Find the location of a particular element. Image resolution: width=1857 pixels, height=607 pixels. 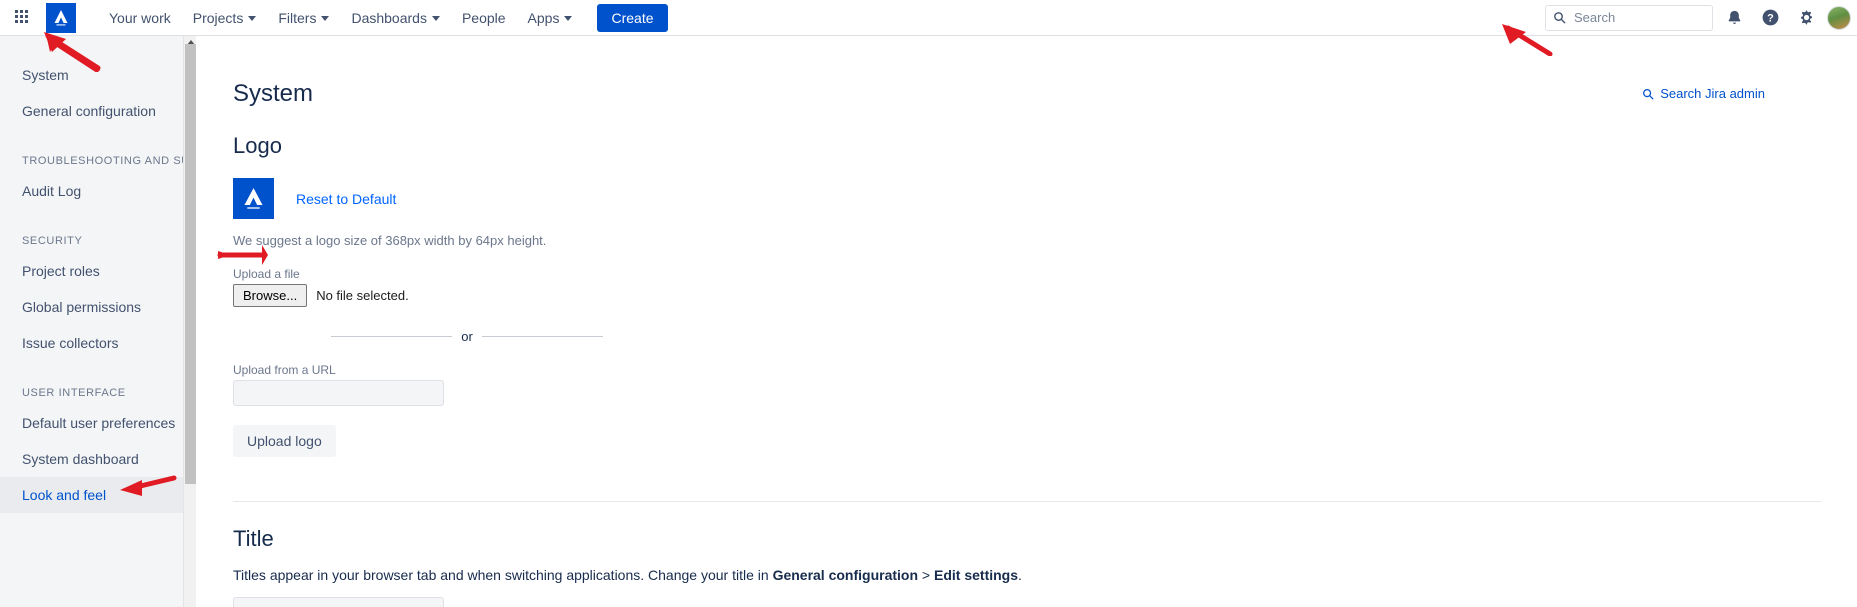

sidebar-item-label: General configuration is located at coordinates (89, 111).